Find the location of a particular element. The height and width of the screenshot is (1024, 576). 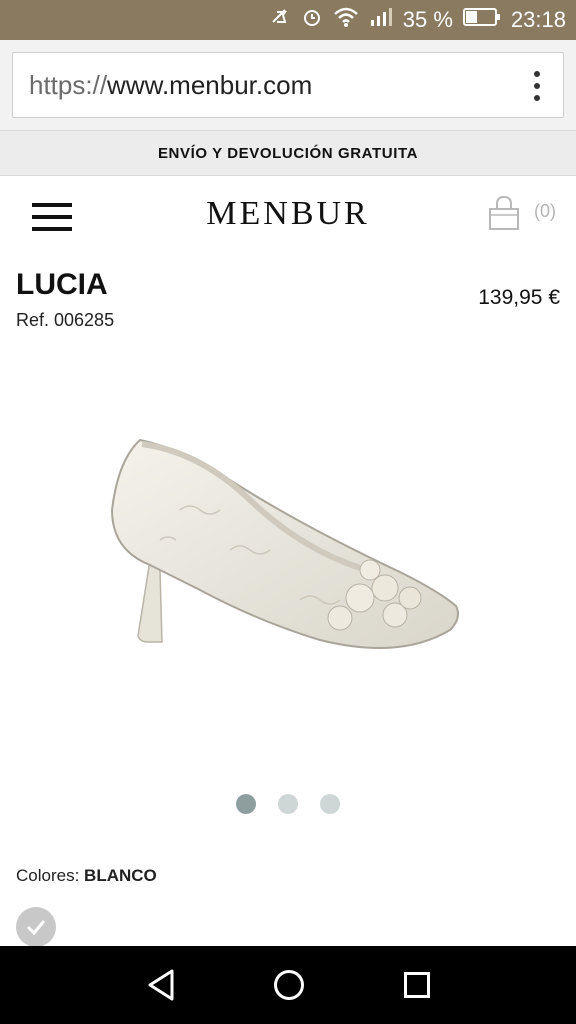

wifi-icon is located at coordinates (346, 20).